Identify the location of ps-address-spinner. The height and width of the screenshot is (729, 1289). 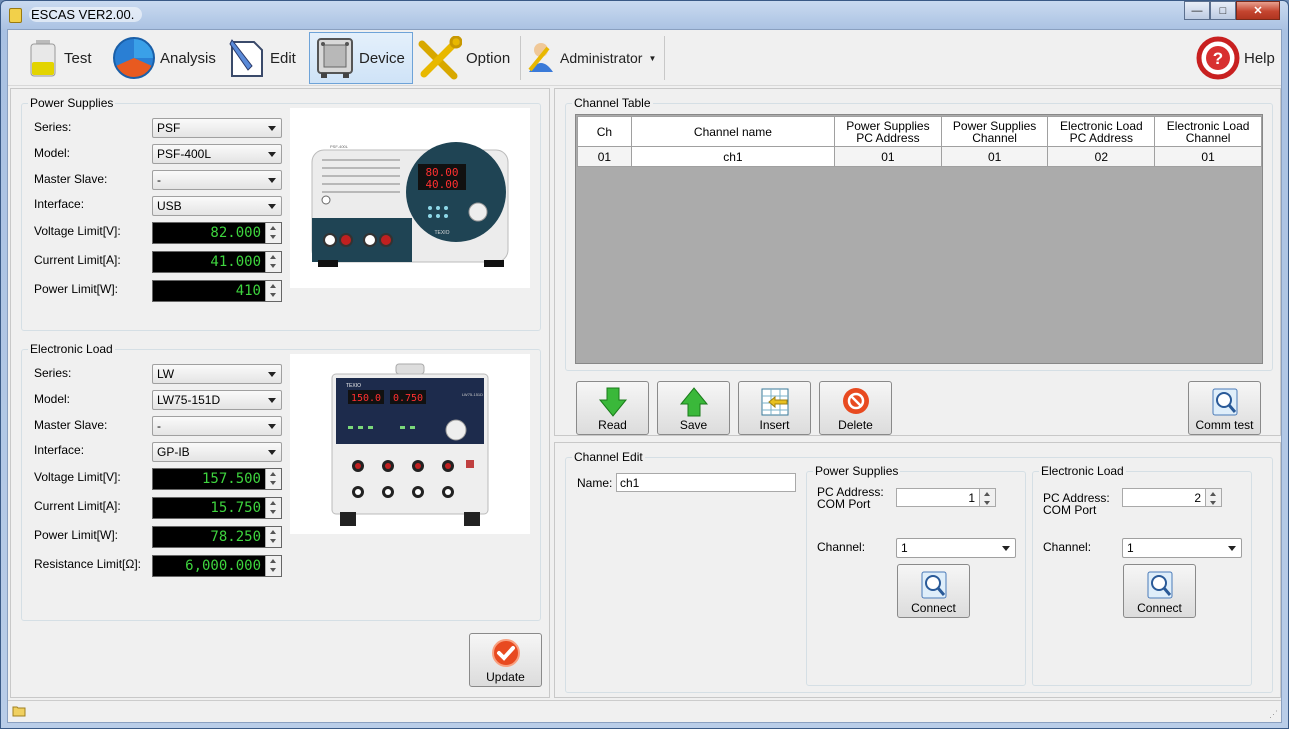
(987, 497).